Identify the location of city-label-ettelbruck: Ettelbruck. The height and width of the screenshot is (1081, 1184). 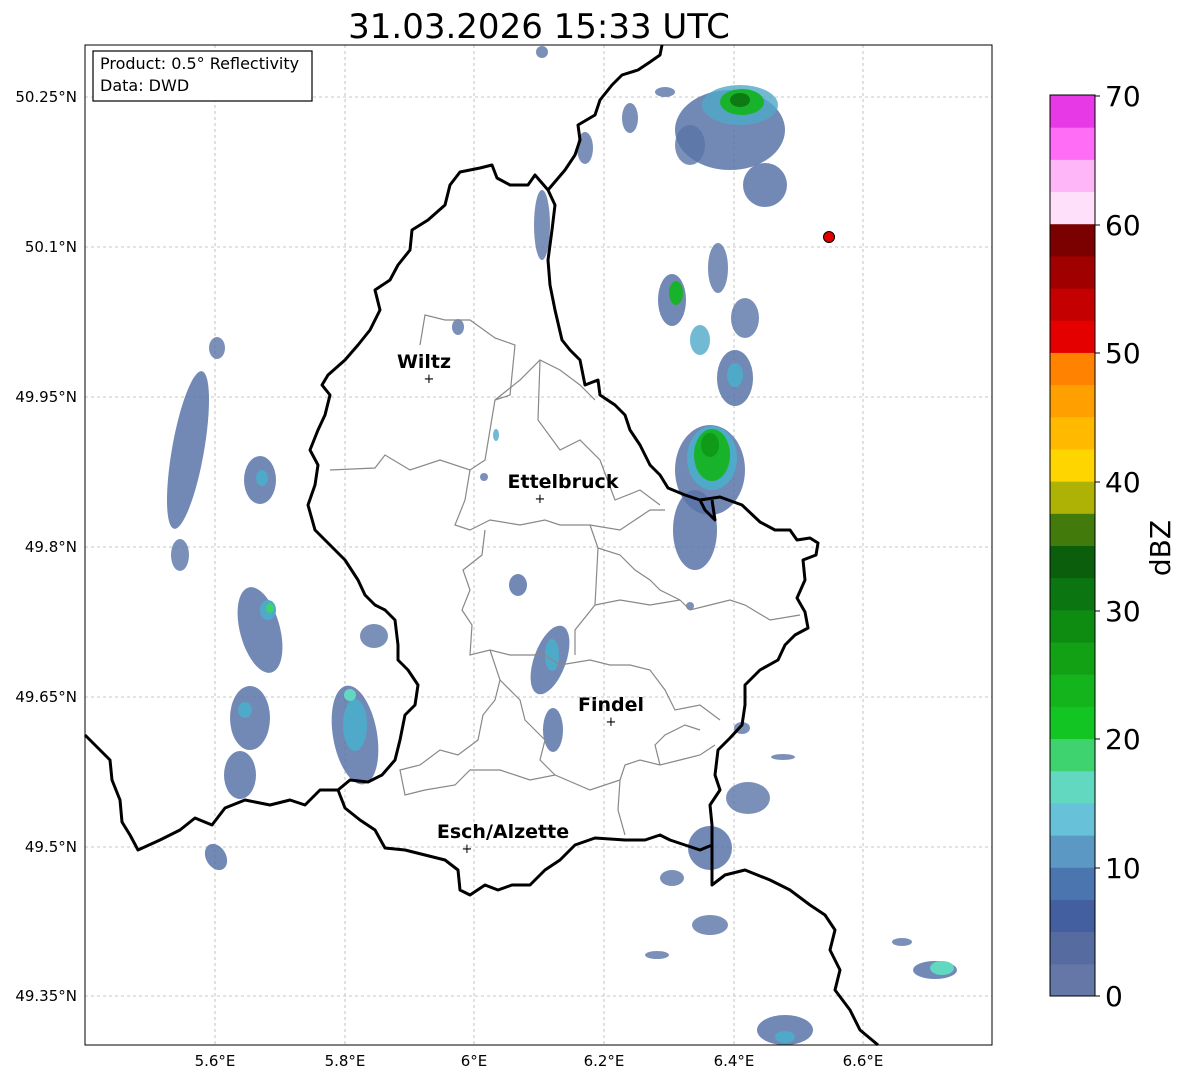
(563, 482).